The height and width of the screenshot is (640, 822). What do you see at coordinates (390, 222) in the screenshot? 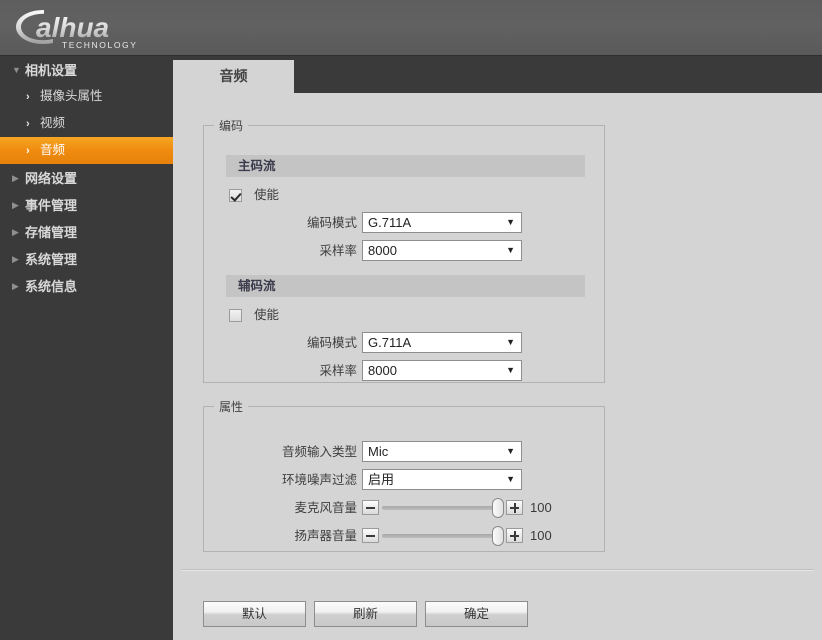
I see `main-stream-encode-mode-value: G.711A` at bounding box center [390, 222].